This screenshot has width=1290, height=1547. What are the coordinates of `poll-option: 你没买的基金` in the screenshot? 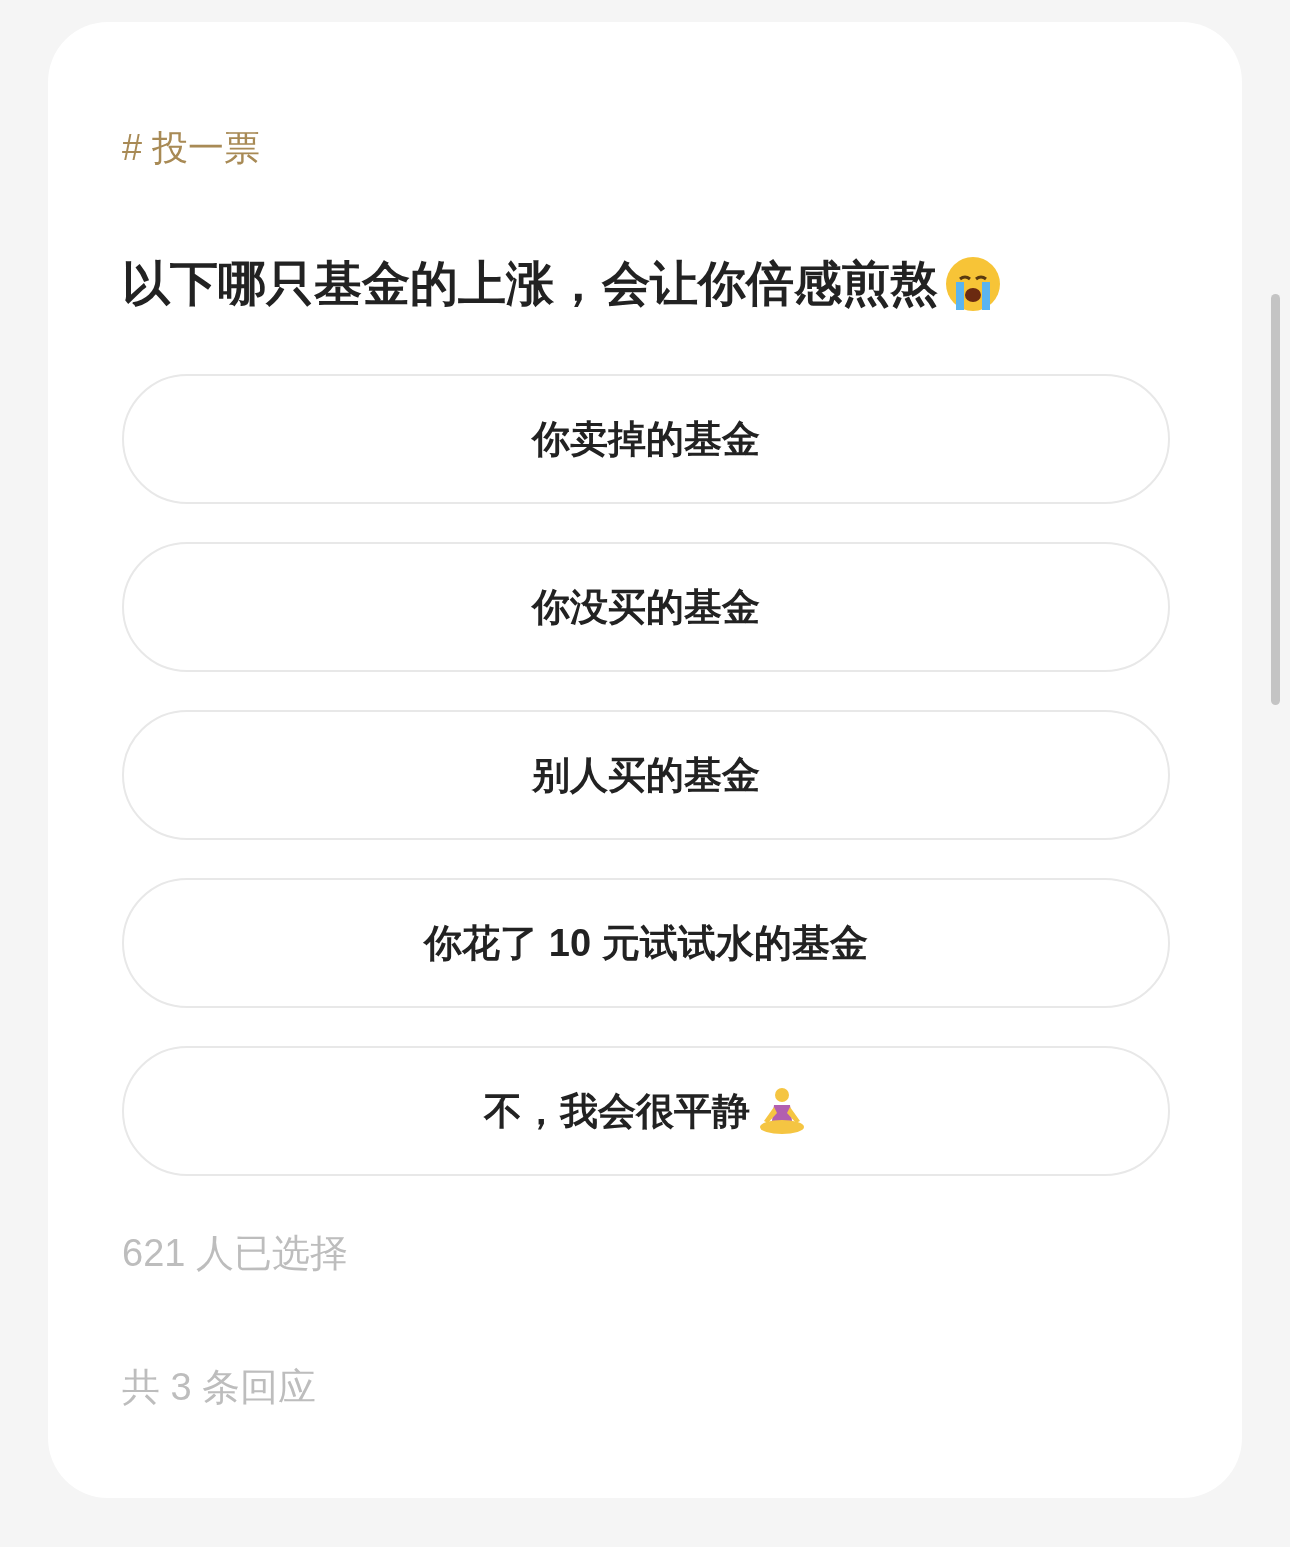 It's located at (646, 607).